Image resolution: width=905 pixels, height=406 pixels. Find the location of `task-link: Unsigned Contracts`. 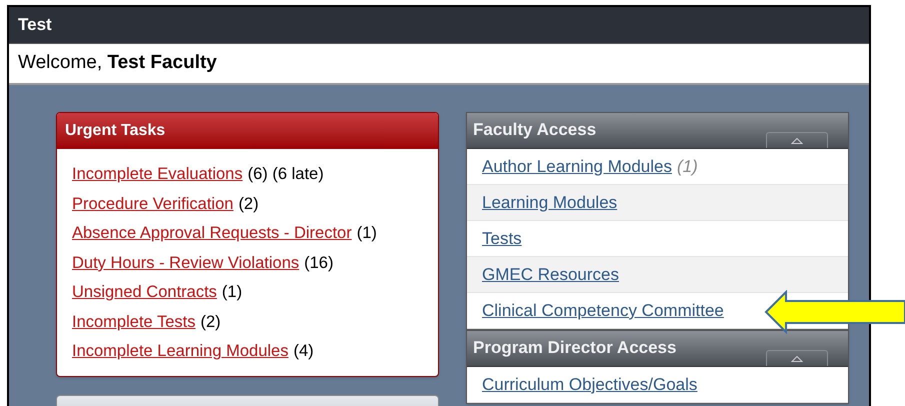

task-link: Unsigned Contracts is located at coordinates (144, 293).